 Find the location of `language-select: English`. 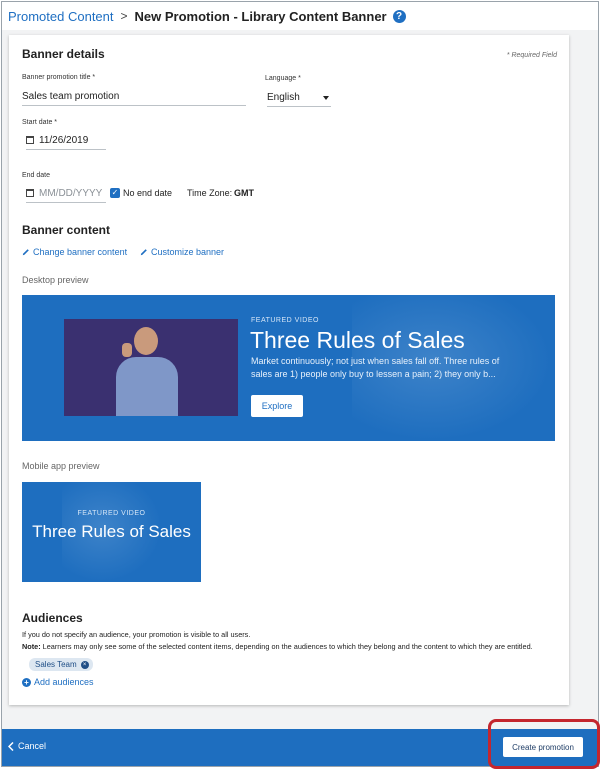

language-select: English is located at coordinates (299, 99).